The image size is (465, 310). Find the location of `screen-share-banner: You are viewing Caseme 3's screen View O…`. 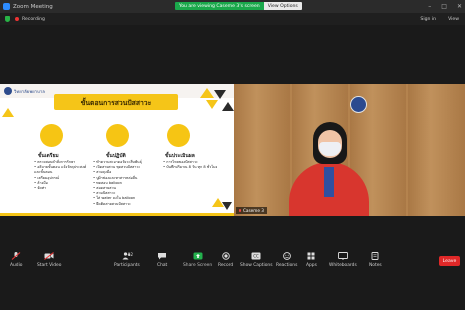

screen-share-banner: You are viewing Caseme 3's screen View O… is located at coordinates (238, 6).